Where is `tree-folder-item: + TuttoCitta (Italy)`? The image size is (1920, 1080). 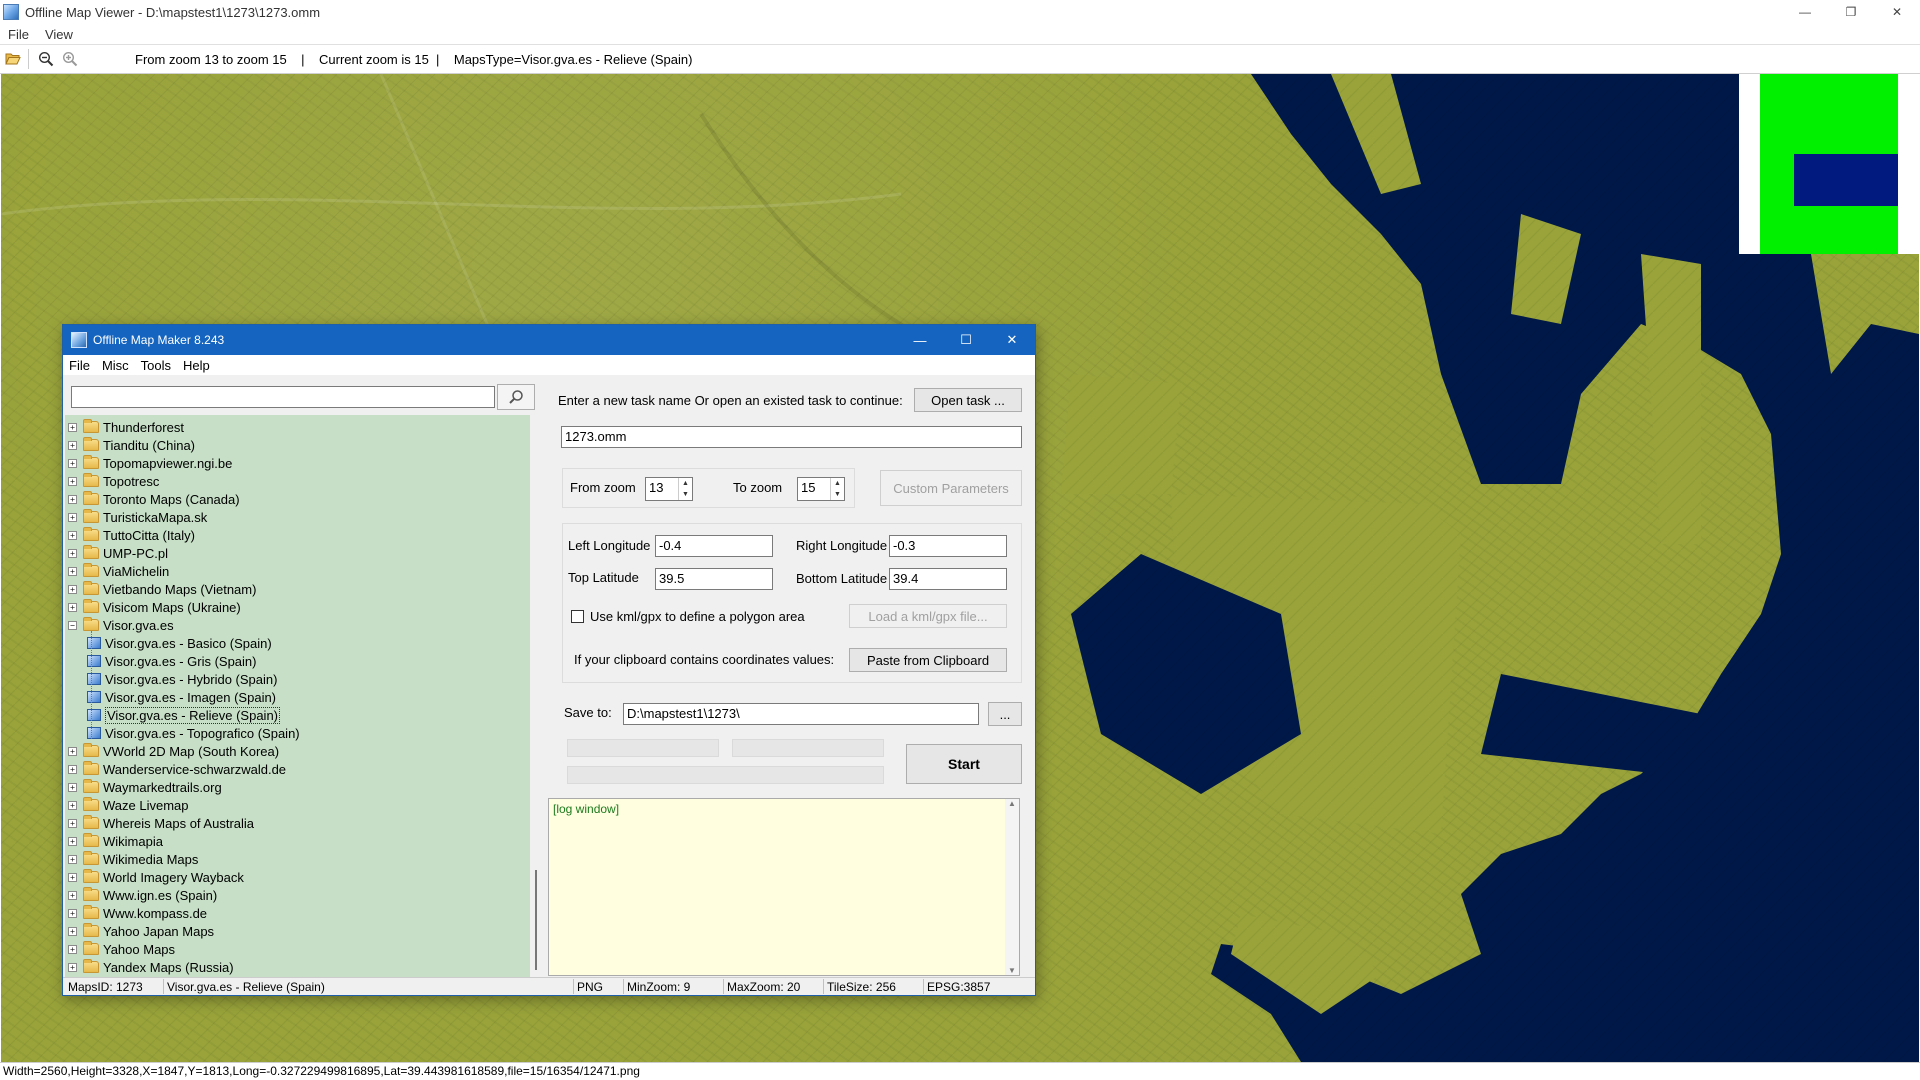 tree-folder-item: + TuttoCitta (Italy) is located at coordinates (130, 535).